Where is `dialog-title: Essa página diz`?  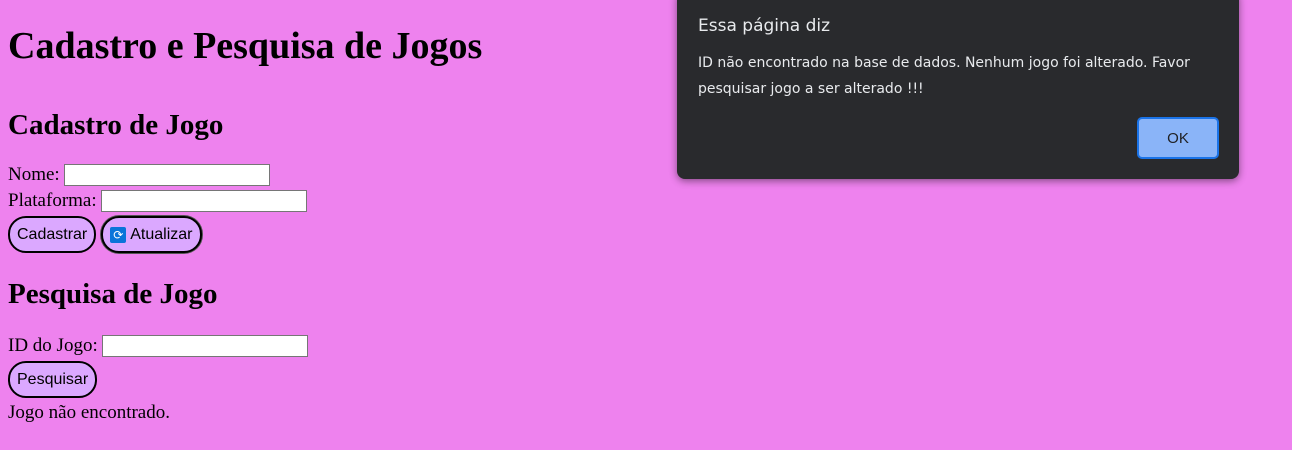 dialog-title: Essa página diz is located at coordinates (764, 26).